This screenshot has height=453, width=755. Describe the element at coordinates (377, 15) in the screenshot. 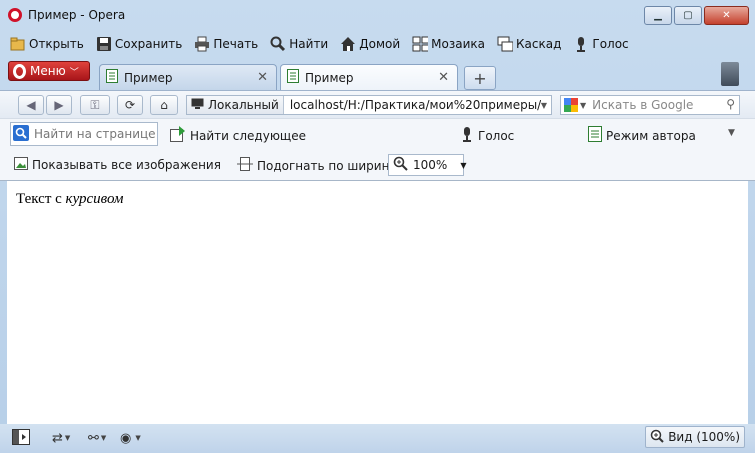

I see `title-bar: Пример - Opera ▁ ▢ ✕` at that location.